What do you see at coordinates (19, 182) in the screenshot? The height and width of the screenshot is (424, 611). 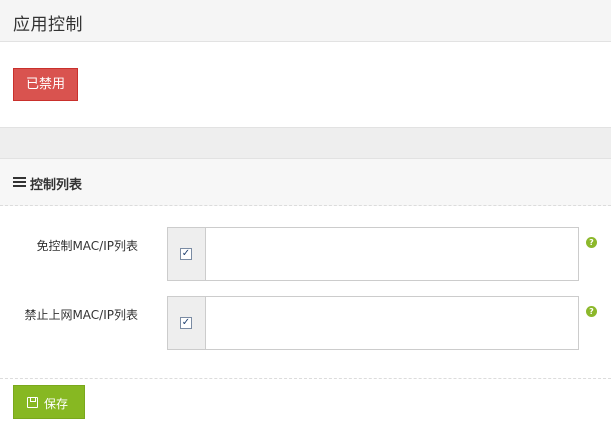 I see `list-icon` at bounding box center [19, 182].